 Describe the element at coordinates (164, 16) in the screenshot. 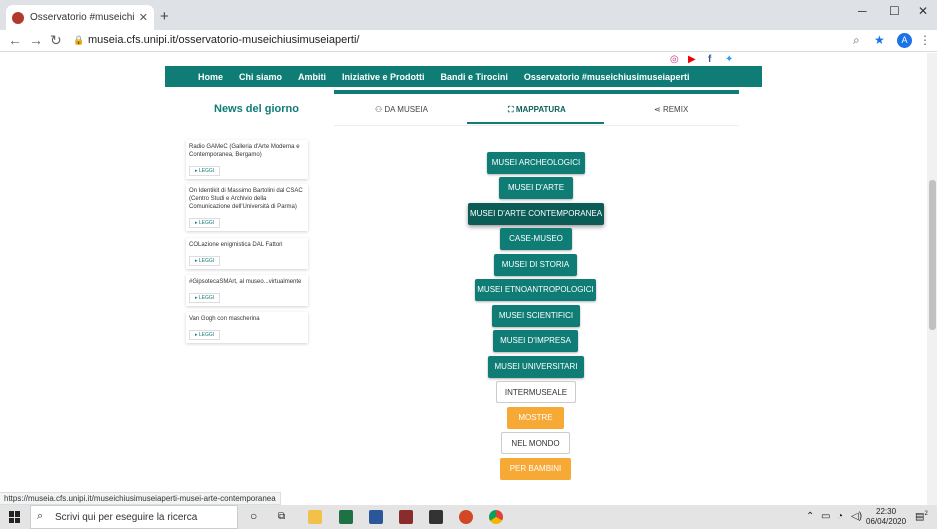

I see `new-tab-icon: +` at that location.